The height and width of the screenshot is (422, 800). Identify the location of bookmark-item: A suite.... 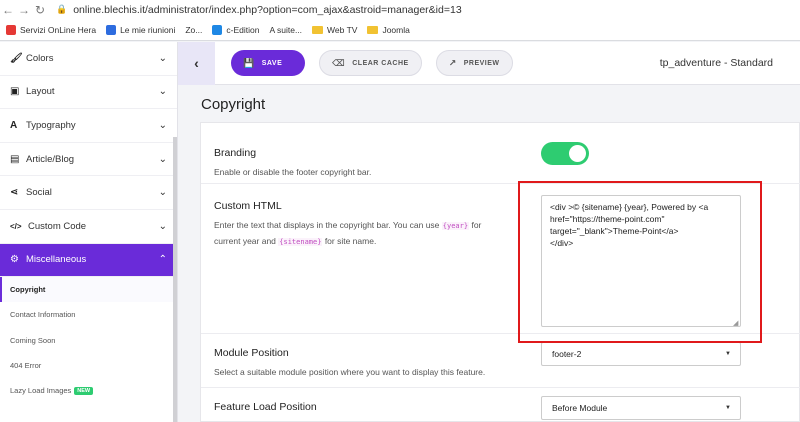
(285, 30).